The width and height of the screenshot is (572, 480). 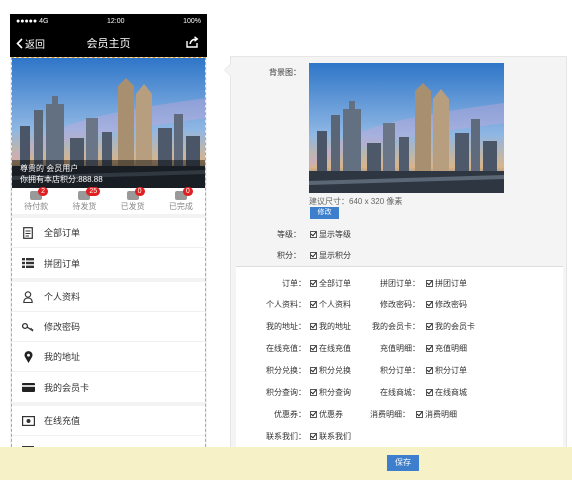 I want to click on option-checkbox: 在线充值, so click(x=330, y=348).